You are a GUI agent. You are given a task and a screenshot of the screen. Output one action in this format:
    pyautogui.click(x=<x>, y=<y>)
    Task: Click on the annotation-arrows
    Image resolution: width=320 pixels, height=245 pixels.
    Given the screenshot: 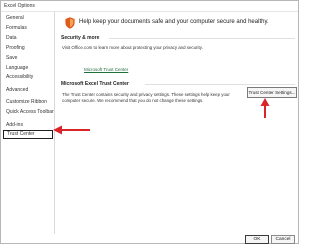 What is the action you would take?
    pyautogui.click(x=161, y=116)
    